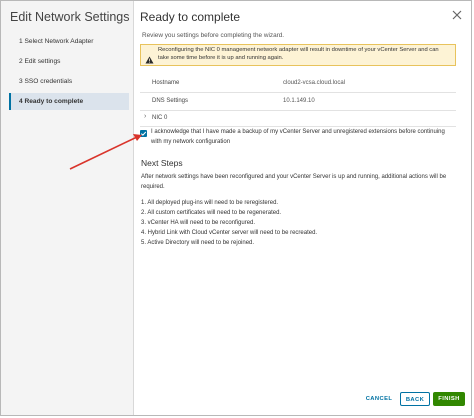  What do you see at coordinates (166, 83) in the screenshot?
I see `setting-label: Hostname` at bounding box center [166, 83].